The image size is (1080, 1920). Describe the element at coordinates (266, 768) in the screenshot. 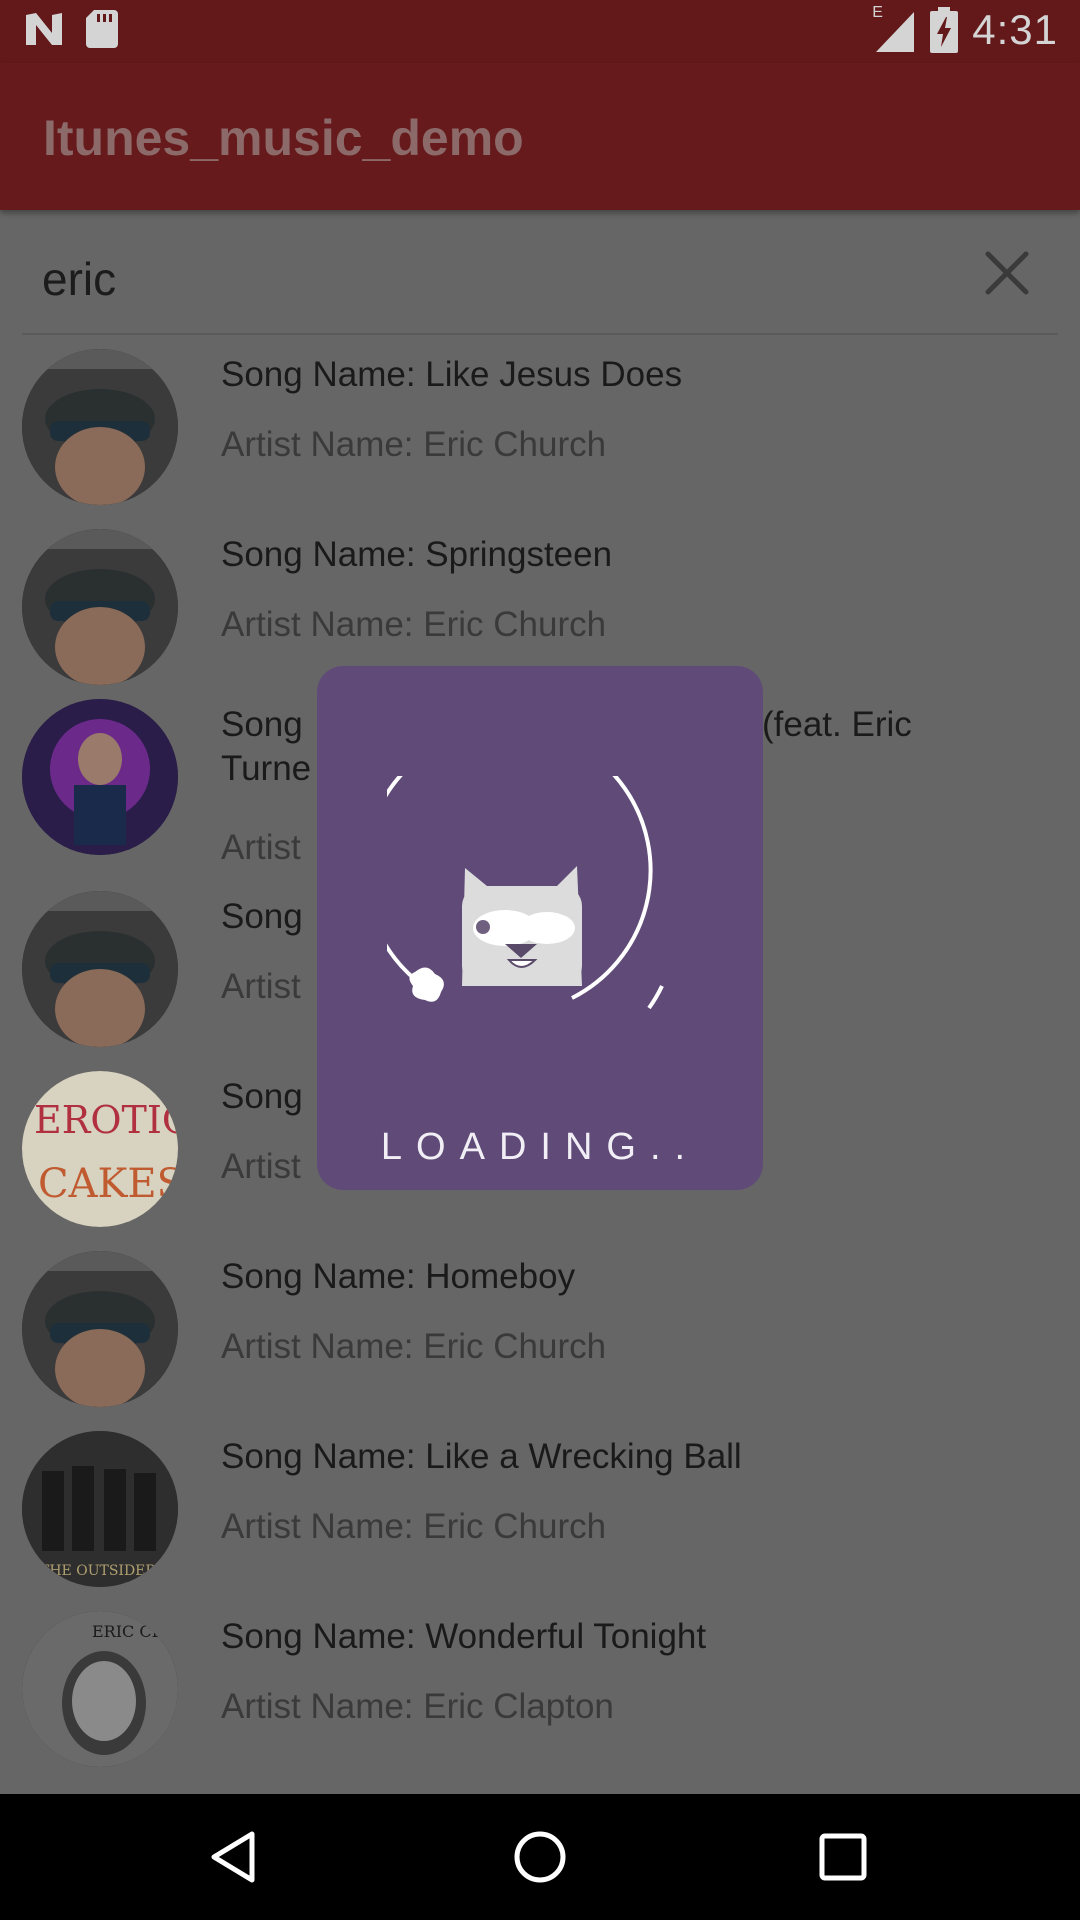

I see `song-name-line2: Turne` at that location.